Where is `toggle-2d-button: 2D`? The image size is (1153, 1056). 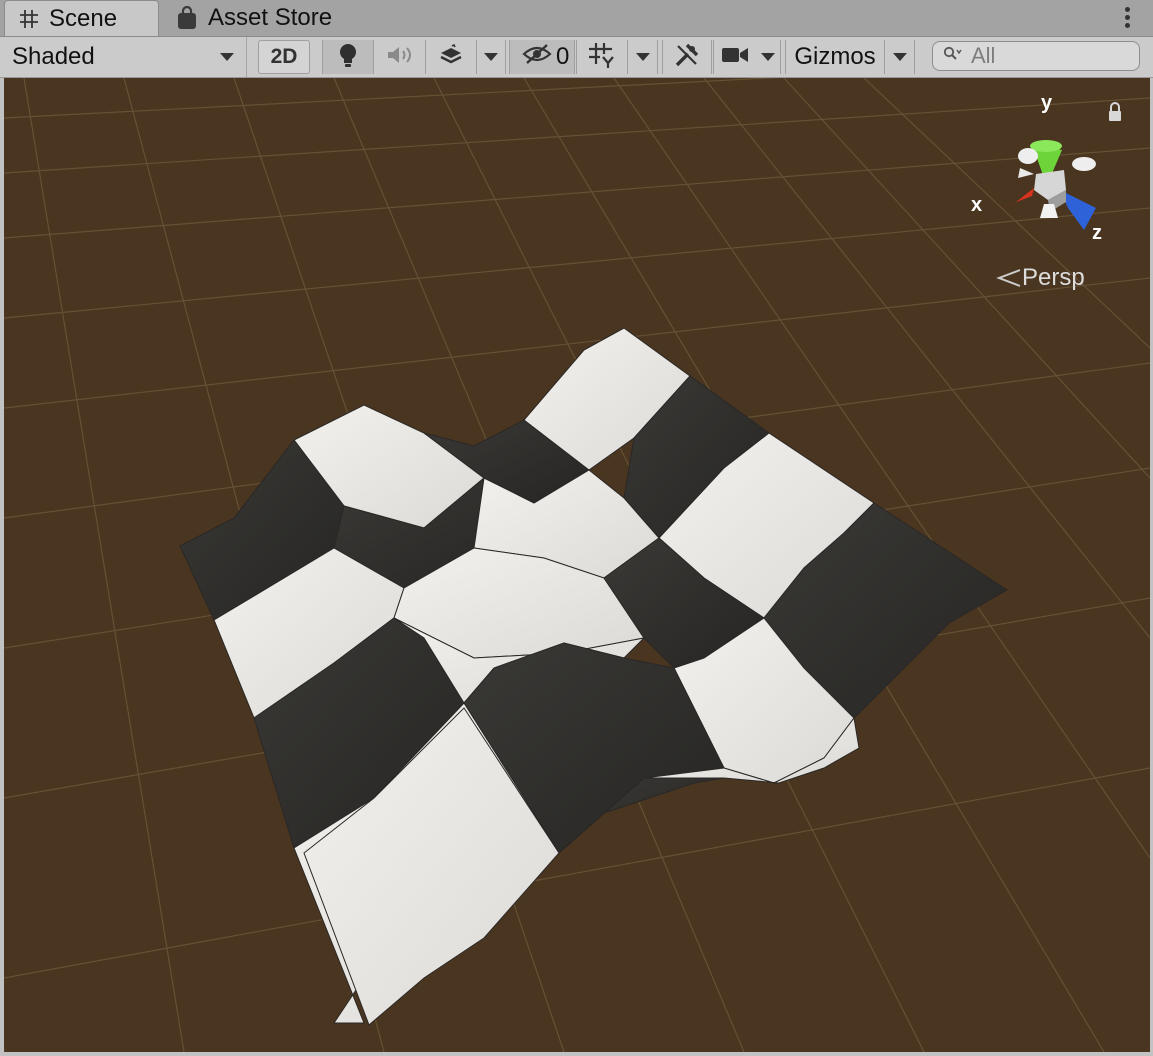
toggle-2d-button: 2D is located at coordinates (284, 57).